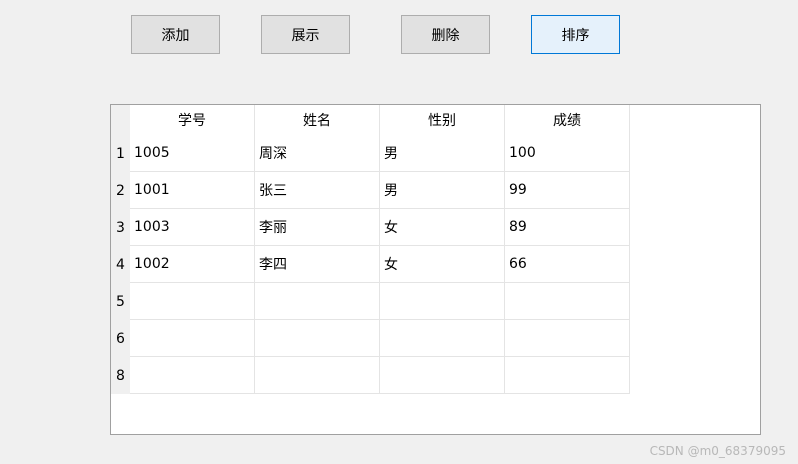 The width and height of the screenshot is (798, 464). What do you see at coordinates (120, 190) in the screenshot?
I see `row-number: 2` at bounding box center [120, 190].